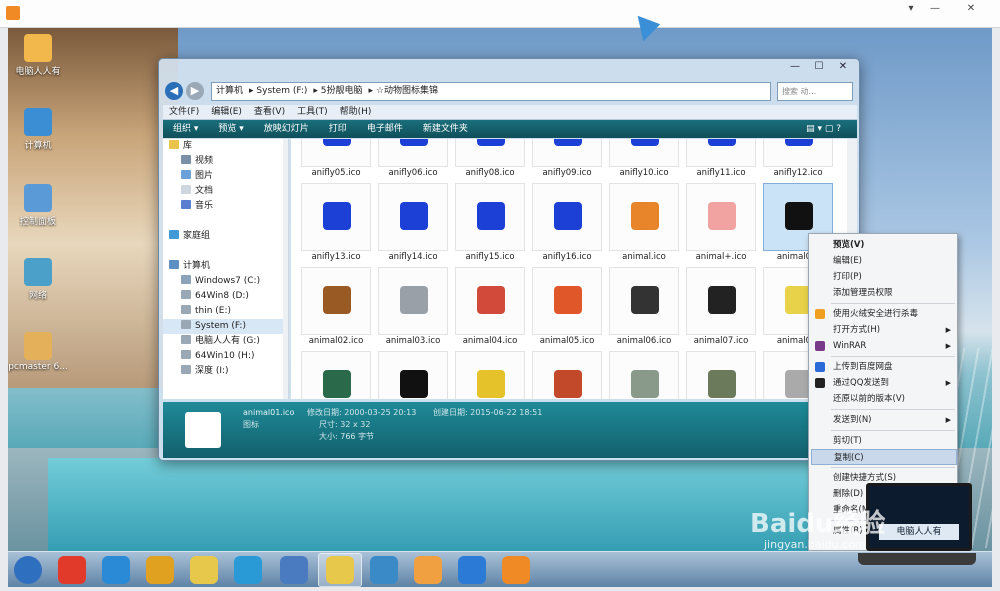  Describe the element at coordinates (884, 399) in the screenshot. I see `context-menu-item: 还原以前的版本(V)` at that location.